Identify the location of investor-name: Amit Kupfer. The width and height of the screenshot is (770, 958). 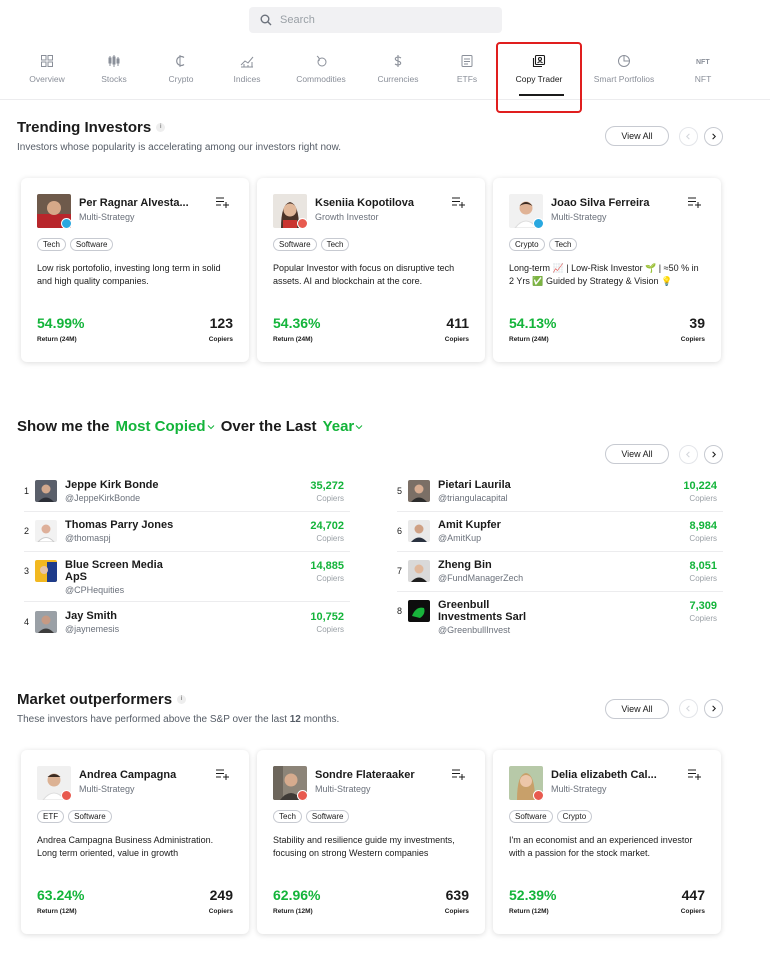
(469, 525).